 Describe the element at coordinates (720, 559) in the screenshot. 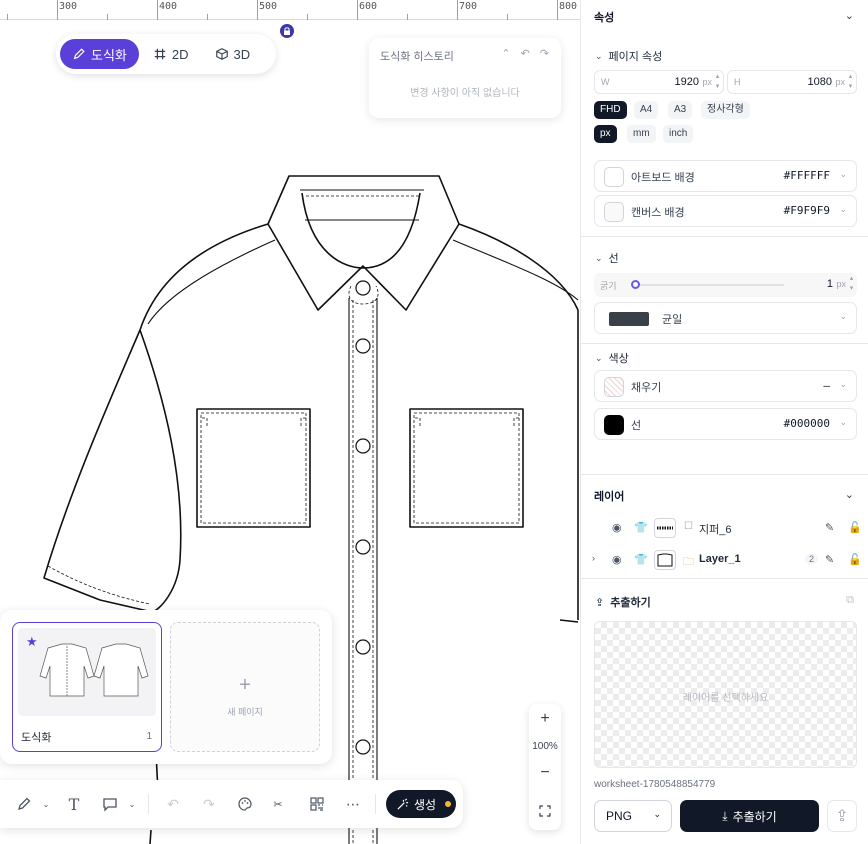

I see `layer-name: Layer_1` at that location.